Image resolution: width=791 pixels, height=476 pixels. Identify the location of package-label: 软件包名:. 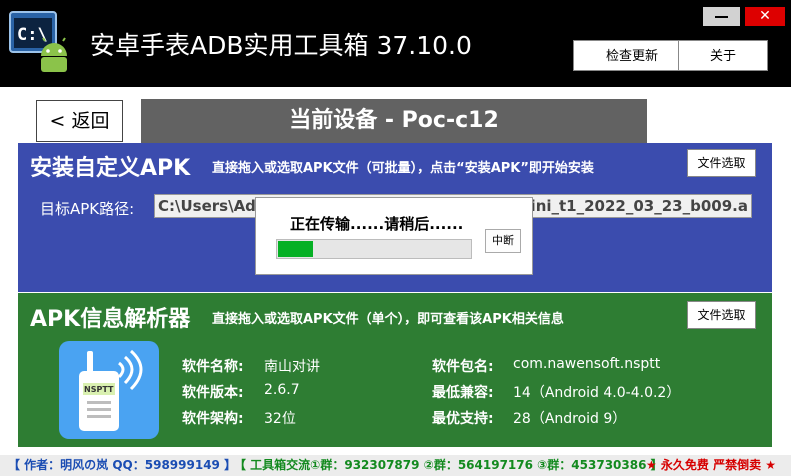
(463, 367).